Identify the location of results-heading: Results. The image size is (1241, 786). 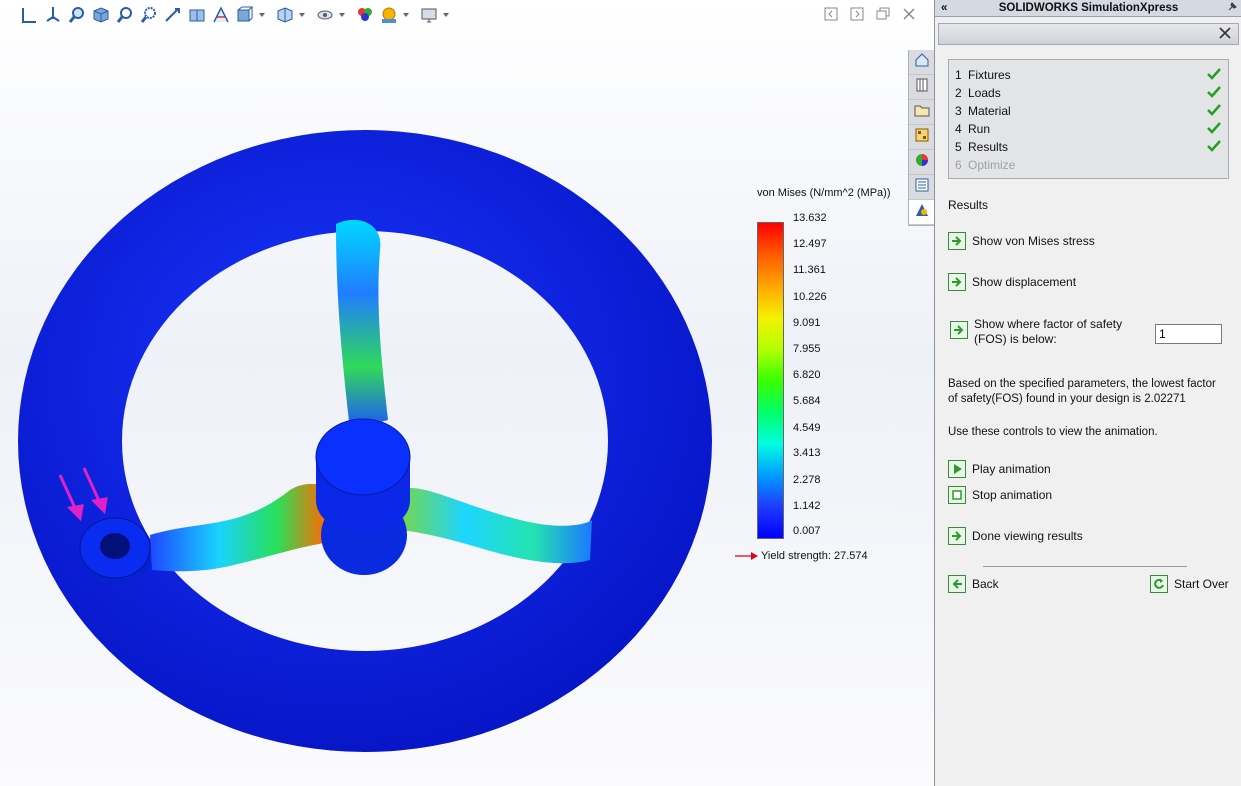
(968, 205).